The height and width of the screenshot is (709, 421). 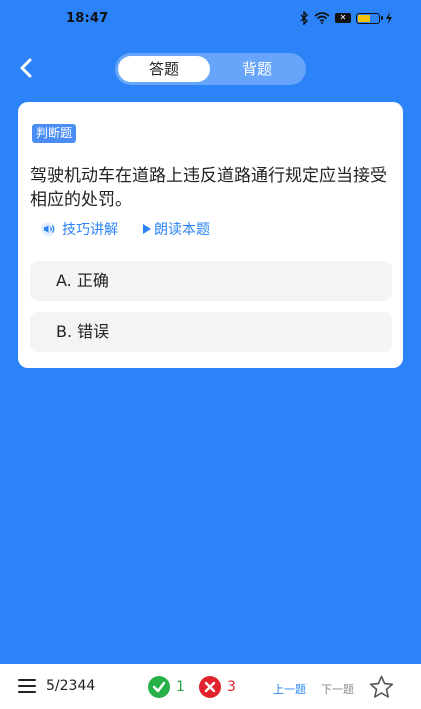 What do you see at coordinates (382, 17) in the screenshot?
I see `battery-cap` at bounding box center [382, 17].